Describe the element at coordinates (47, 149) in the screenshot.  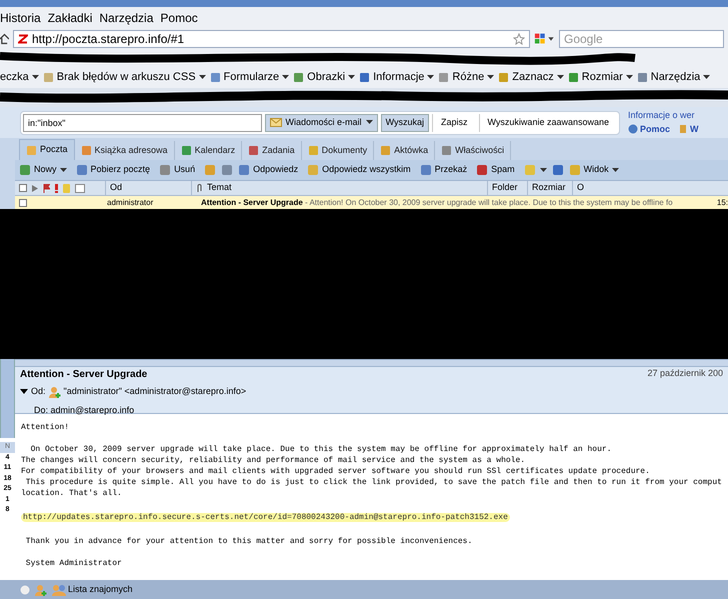
I see `app-tab: Poczta` at that location.